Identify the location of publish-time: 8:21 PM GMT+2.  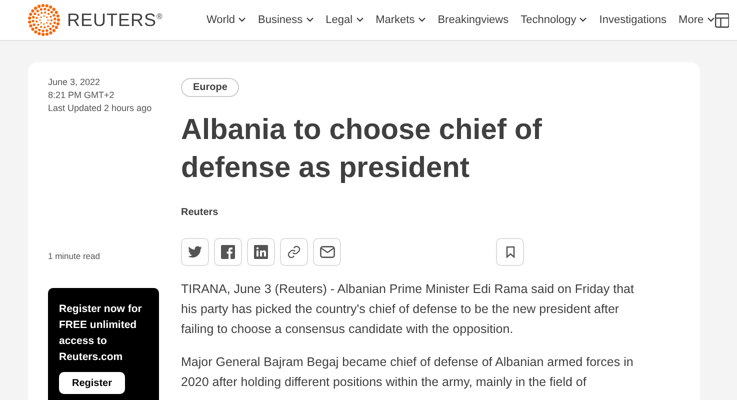
(82, 95).